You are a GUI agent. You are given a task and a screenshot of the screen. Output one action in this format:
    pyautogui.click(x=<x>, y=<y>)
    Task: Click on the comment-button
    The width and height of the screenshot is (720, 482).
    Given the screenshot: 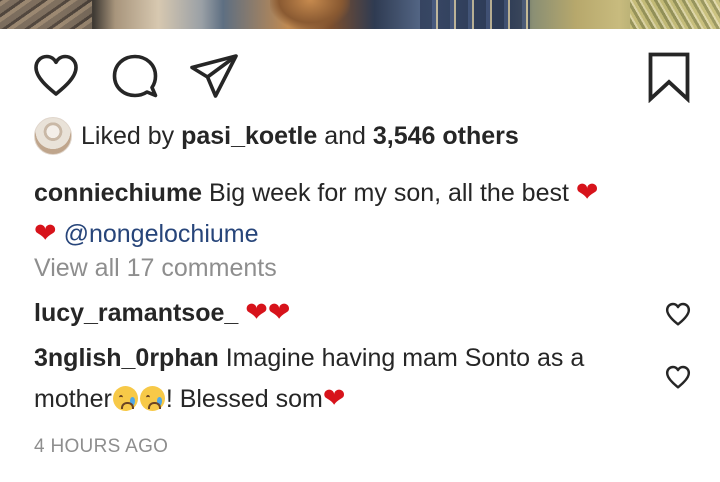 What is the action you would take?
    pyautogui.click(x=135, y=76)
    